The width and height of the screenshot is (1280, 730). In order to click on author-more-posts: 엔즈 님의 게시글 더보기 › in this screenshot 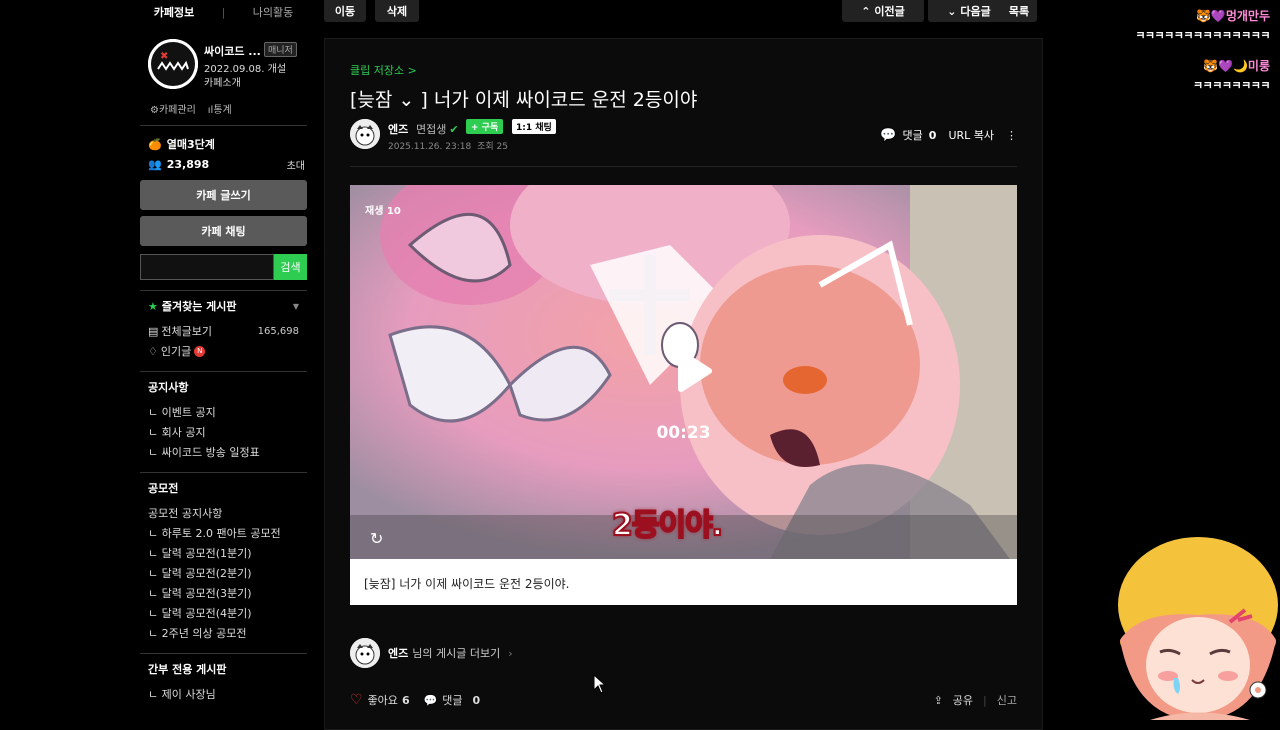, I will do `click(431, 653)`.